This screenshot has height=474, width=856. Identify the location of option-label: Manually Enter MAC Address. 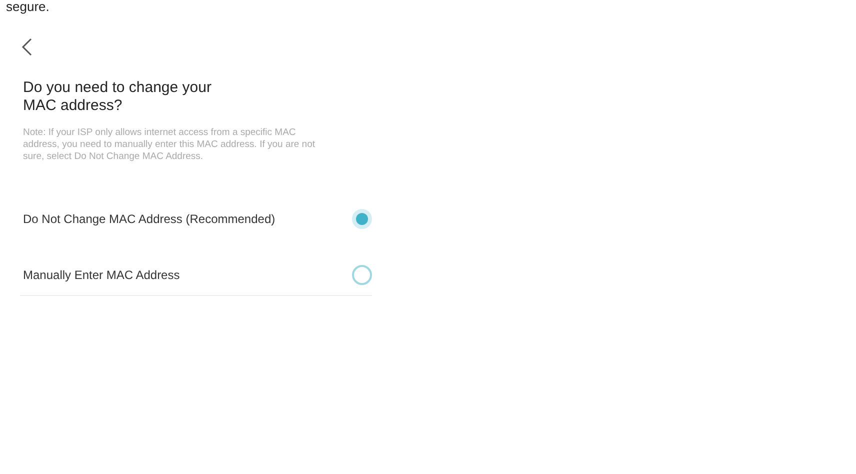
(101, 275).